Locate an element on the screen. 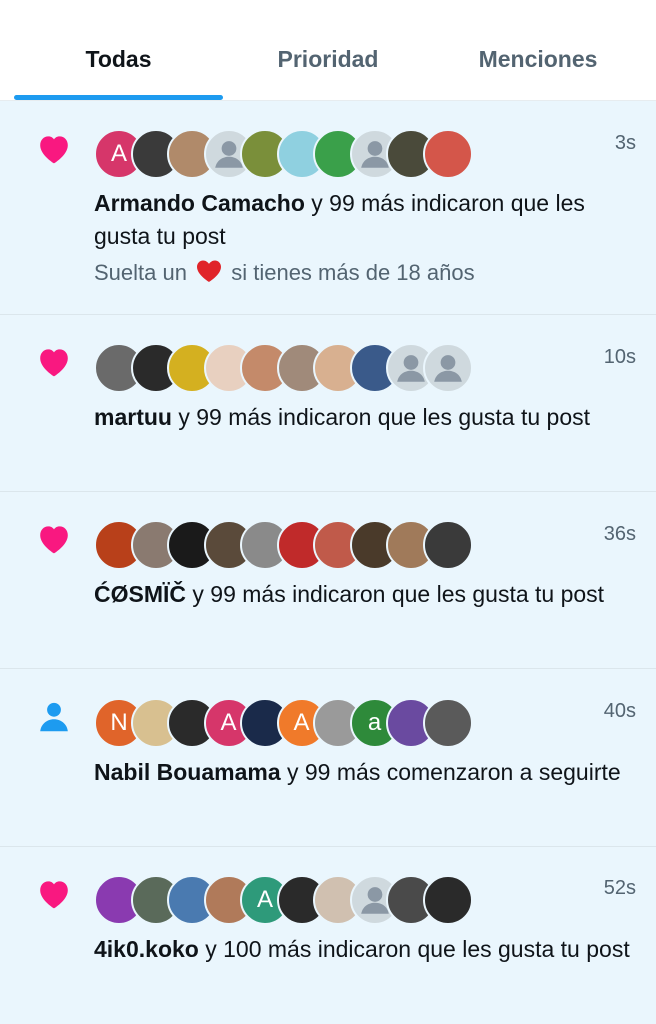  notification-time: 36s is located at coordinates (619, 534).